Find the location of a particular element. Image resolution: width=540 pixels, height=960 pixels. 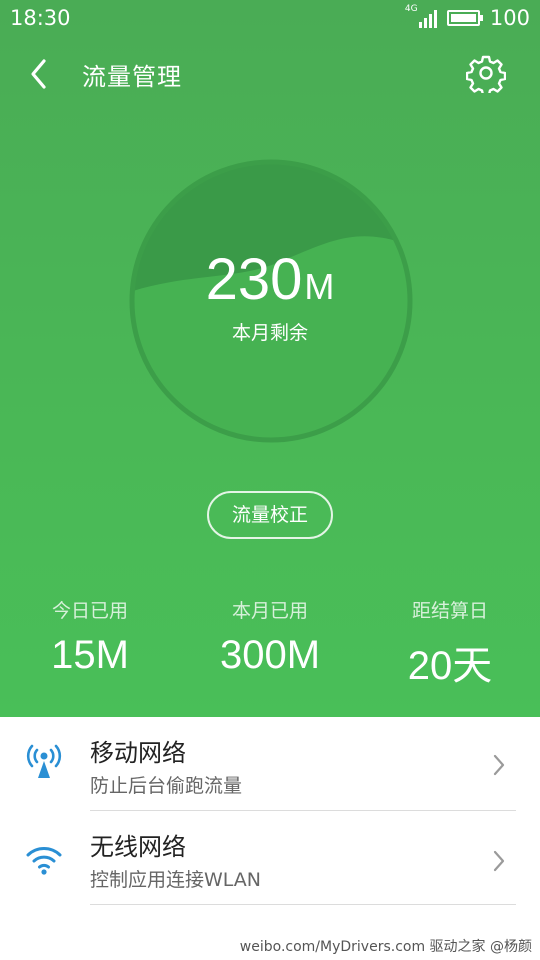

battery-icon is located at coordinates (464, 18).